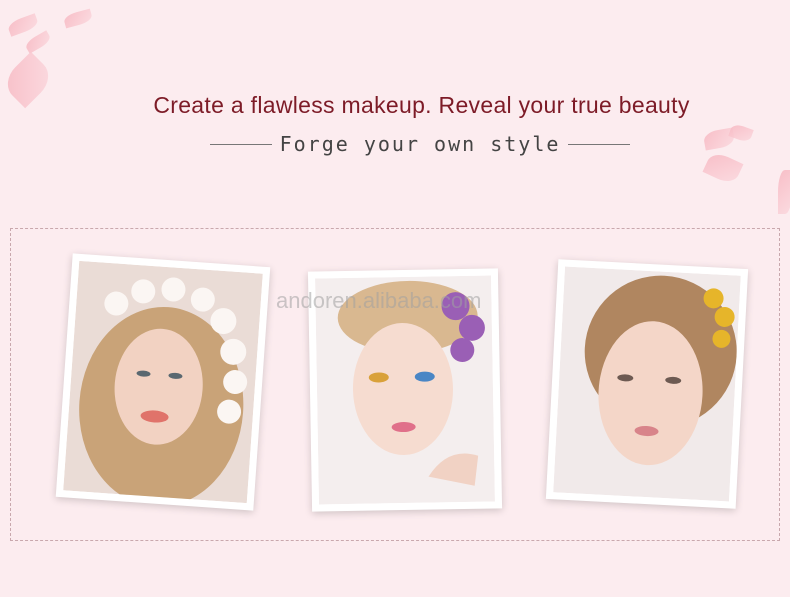 The width and height of the screenshot is (790, 597). I want to click on subheadline: Forge your own style, so click(420, 144).